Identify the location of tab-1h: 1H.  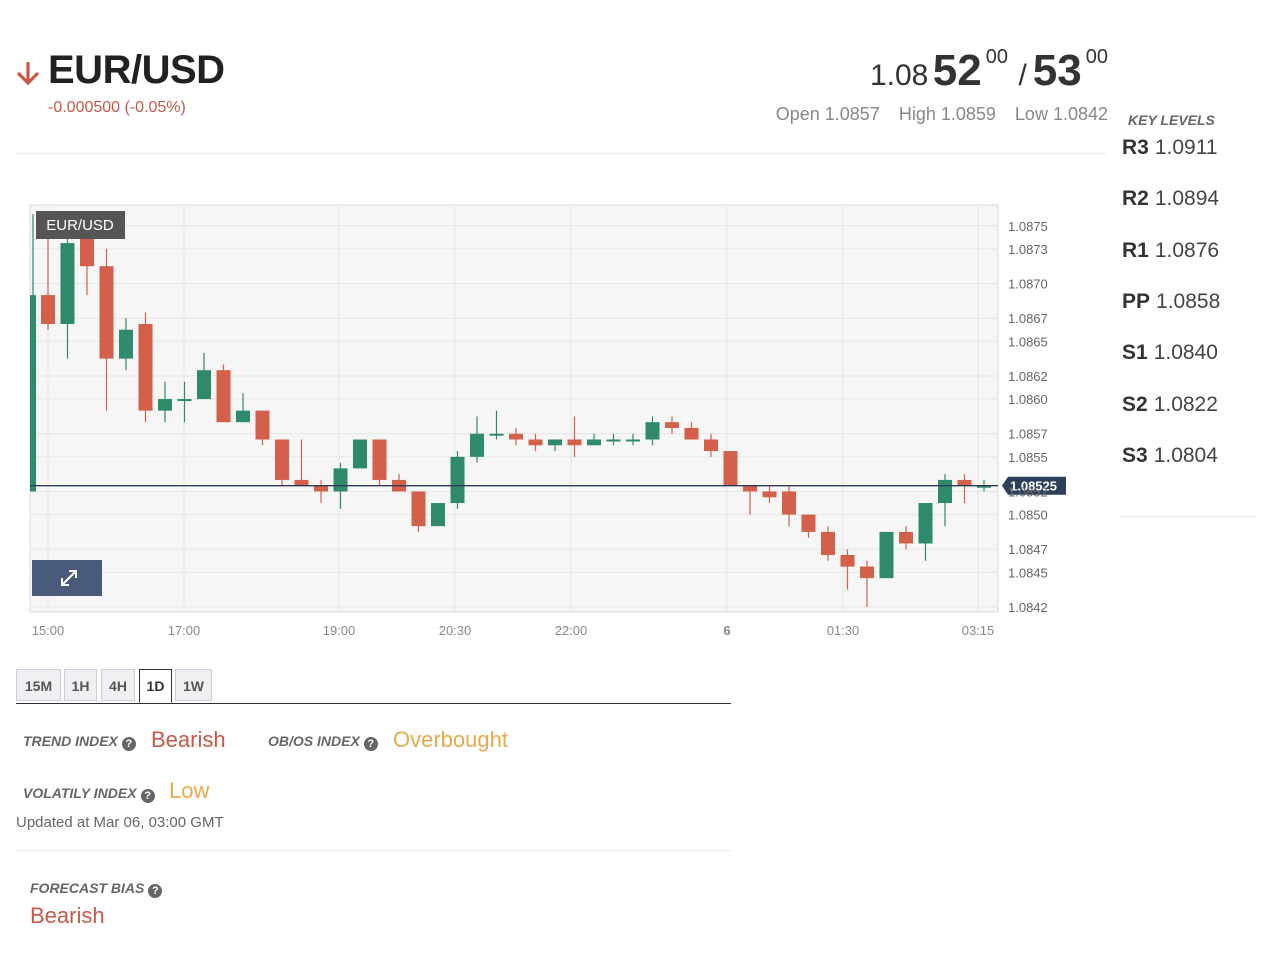
(80, 685).